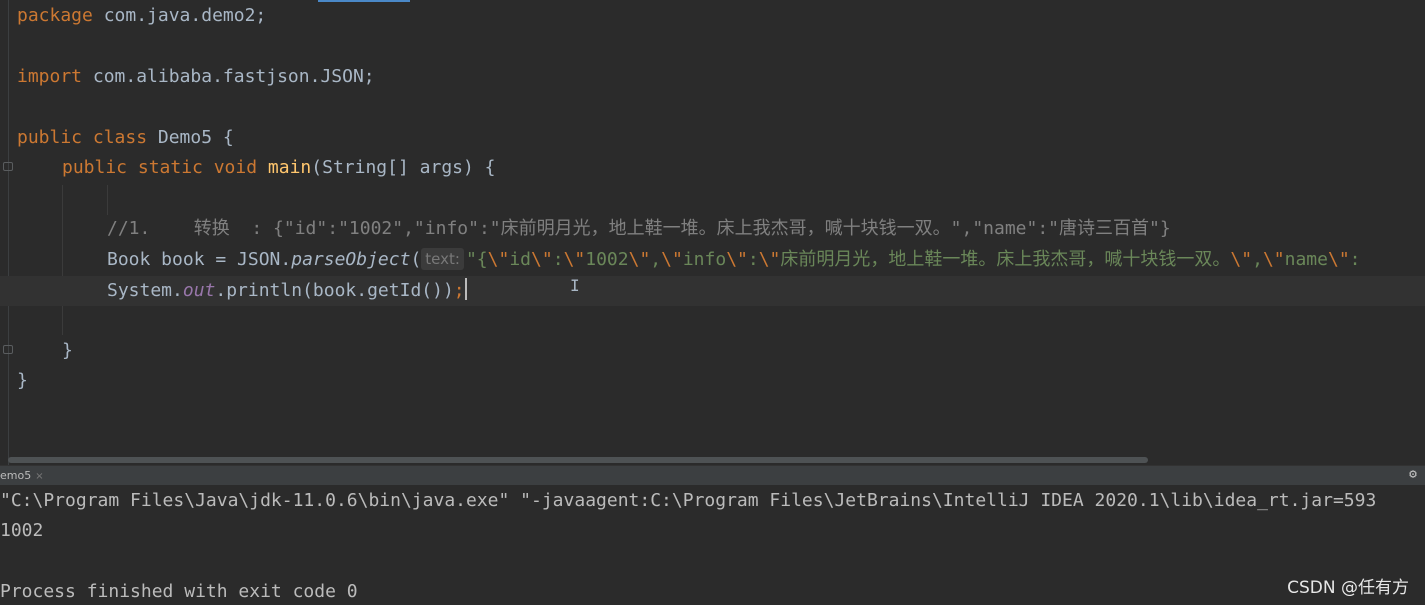  I want to click on code-text: System., so click(145, 290).